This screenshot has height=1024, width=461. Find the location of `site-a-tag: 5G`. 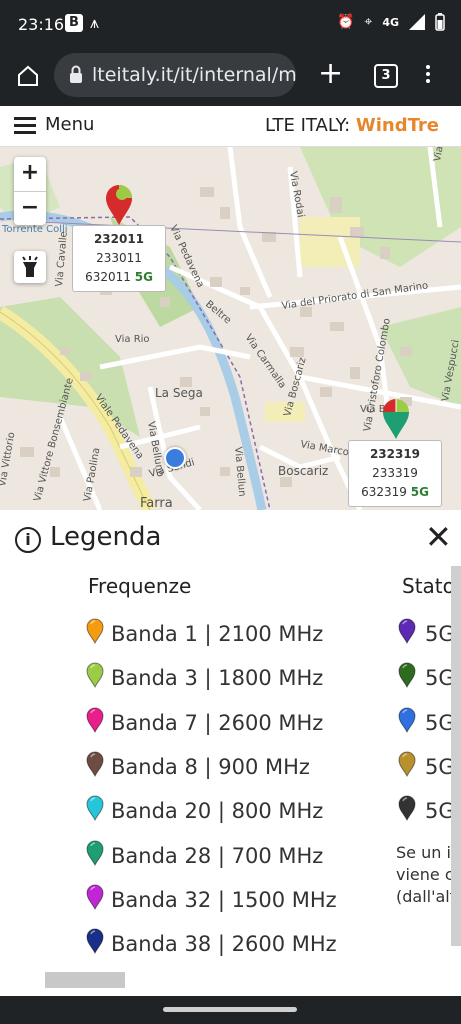

site-a-tag: 5G is located at coordinates (143, 277).